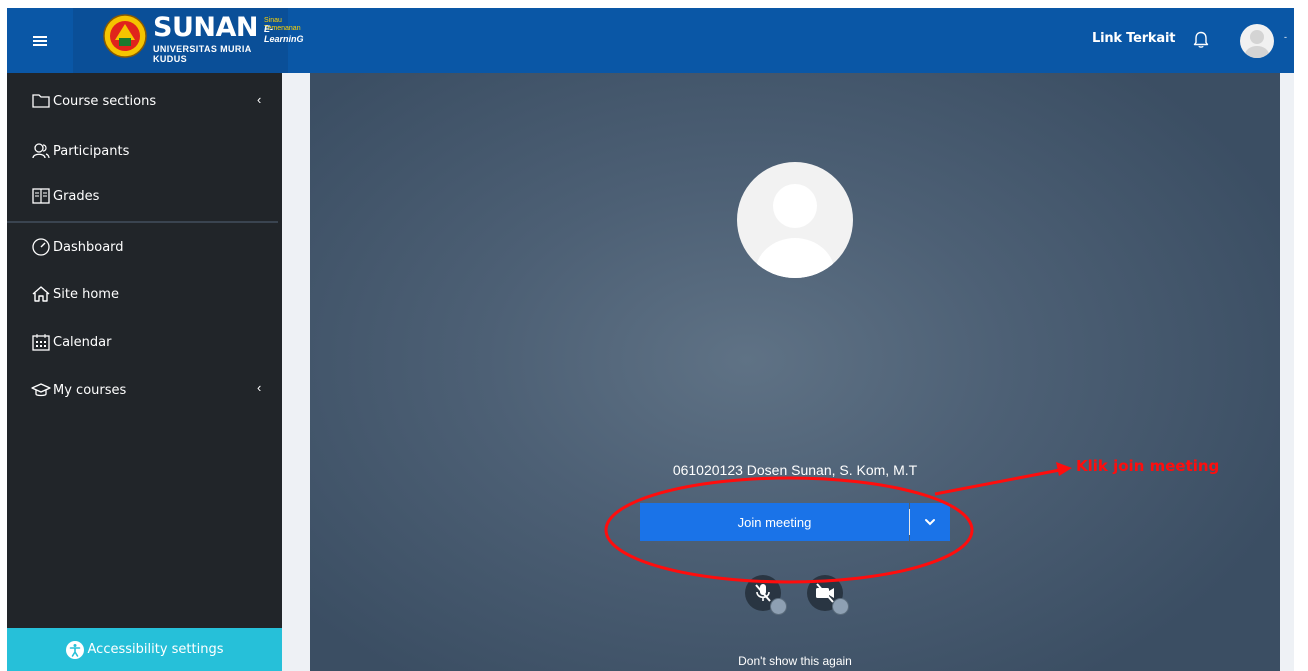  I want to click on join-meeting-control: Join meeting, so click(795, 522).